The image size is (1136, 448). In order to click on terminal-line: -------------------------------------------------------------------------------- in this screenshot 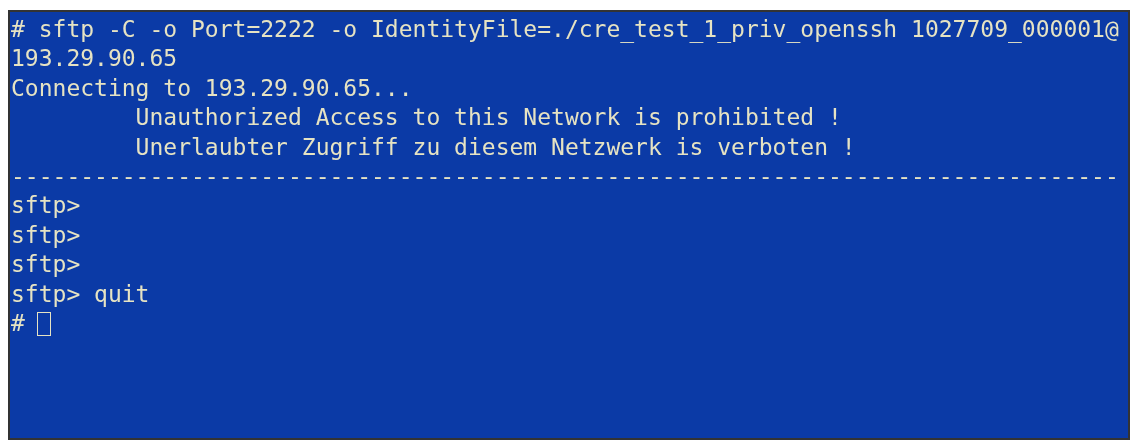, I will do `click(565, 177)`.